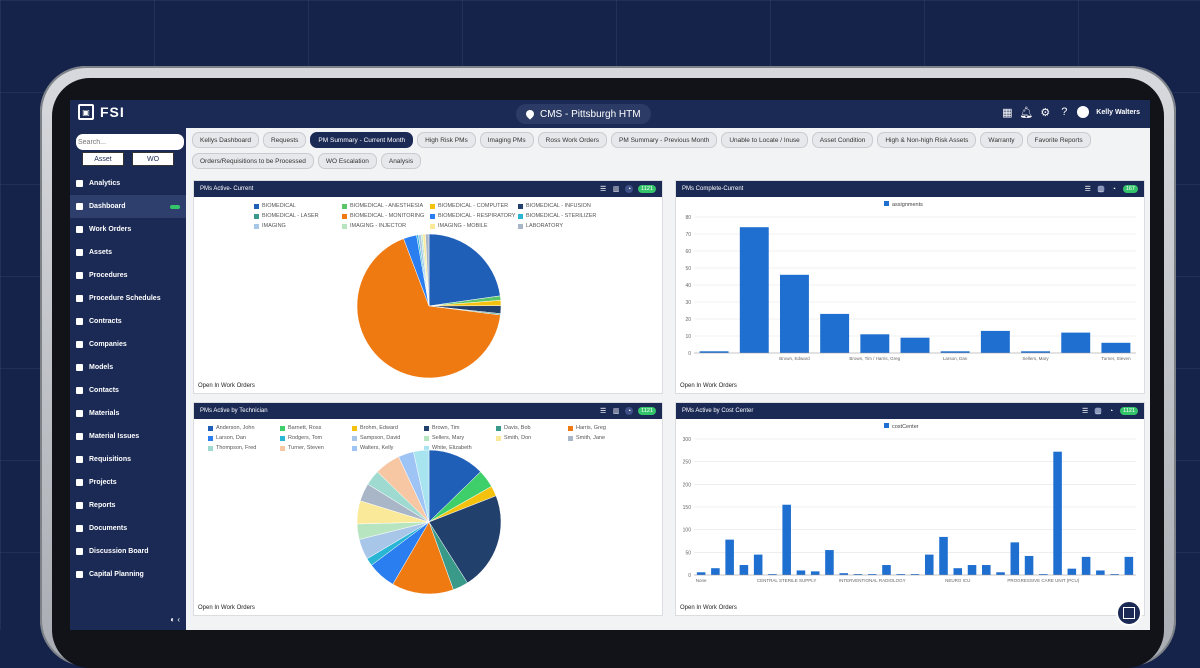  Describe the element at coordinates (128, 482) in the screenshot. I see `sidebar-item-projects: Projects` at that location.